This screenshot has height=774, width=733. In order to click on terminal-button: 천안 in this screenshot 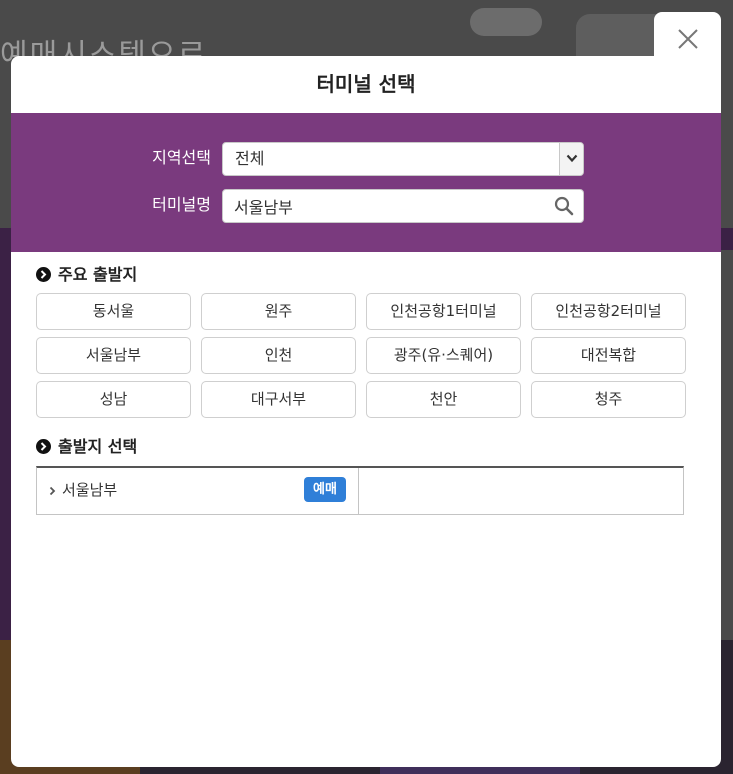, I will do `click(443, 399)`.